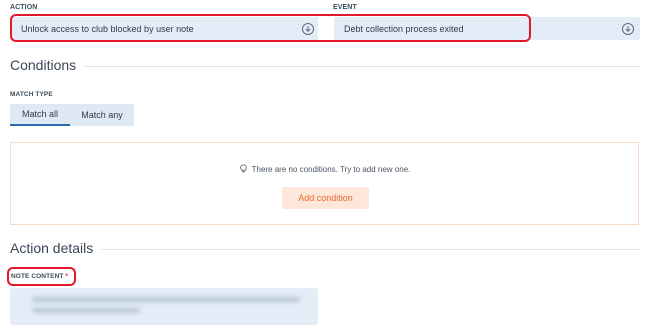 This screenshot has height=328, width=650. Describe the element at coordinates (102, 115) in the screenshot. I see `match-any-button: Match any` at that location.